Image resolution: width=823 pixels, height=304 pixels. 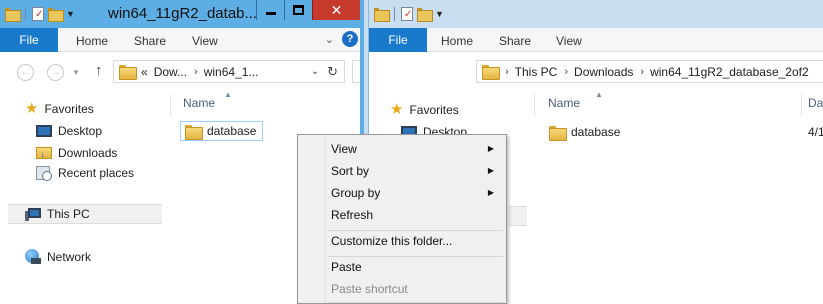 I want to click on expand-ribbon-chevron-icon: ⌄, so click(x=329, y=39).